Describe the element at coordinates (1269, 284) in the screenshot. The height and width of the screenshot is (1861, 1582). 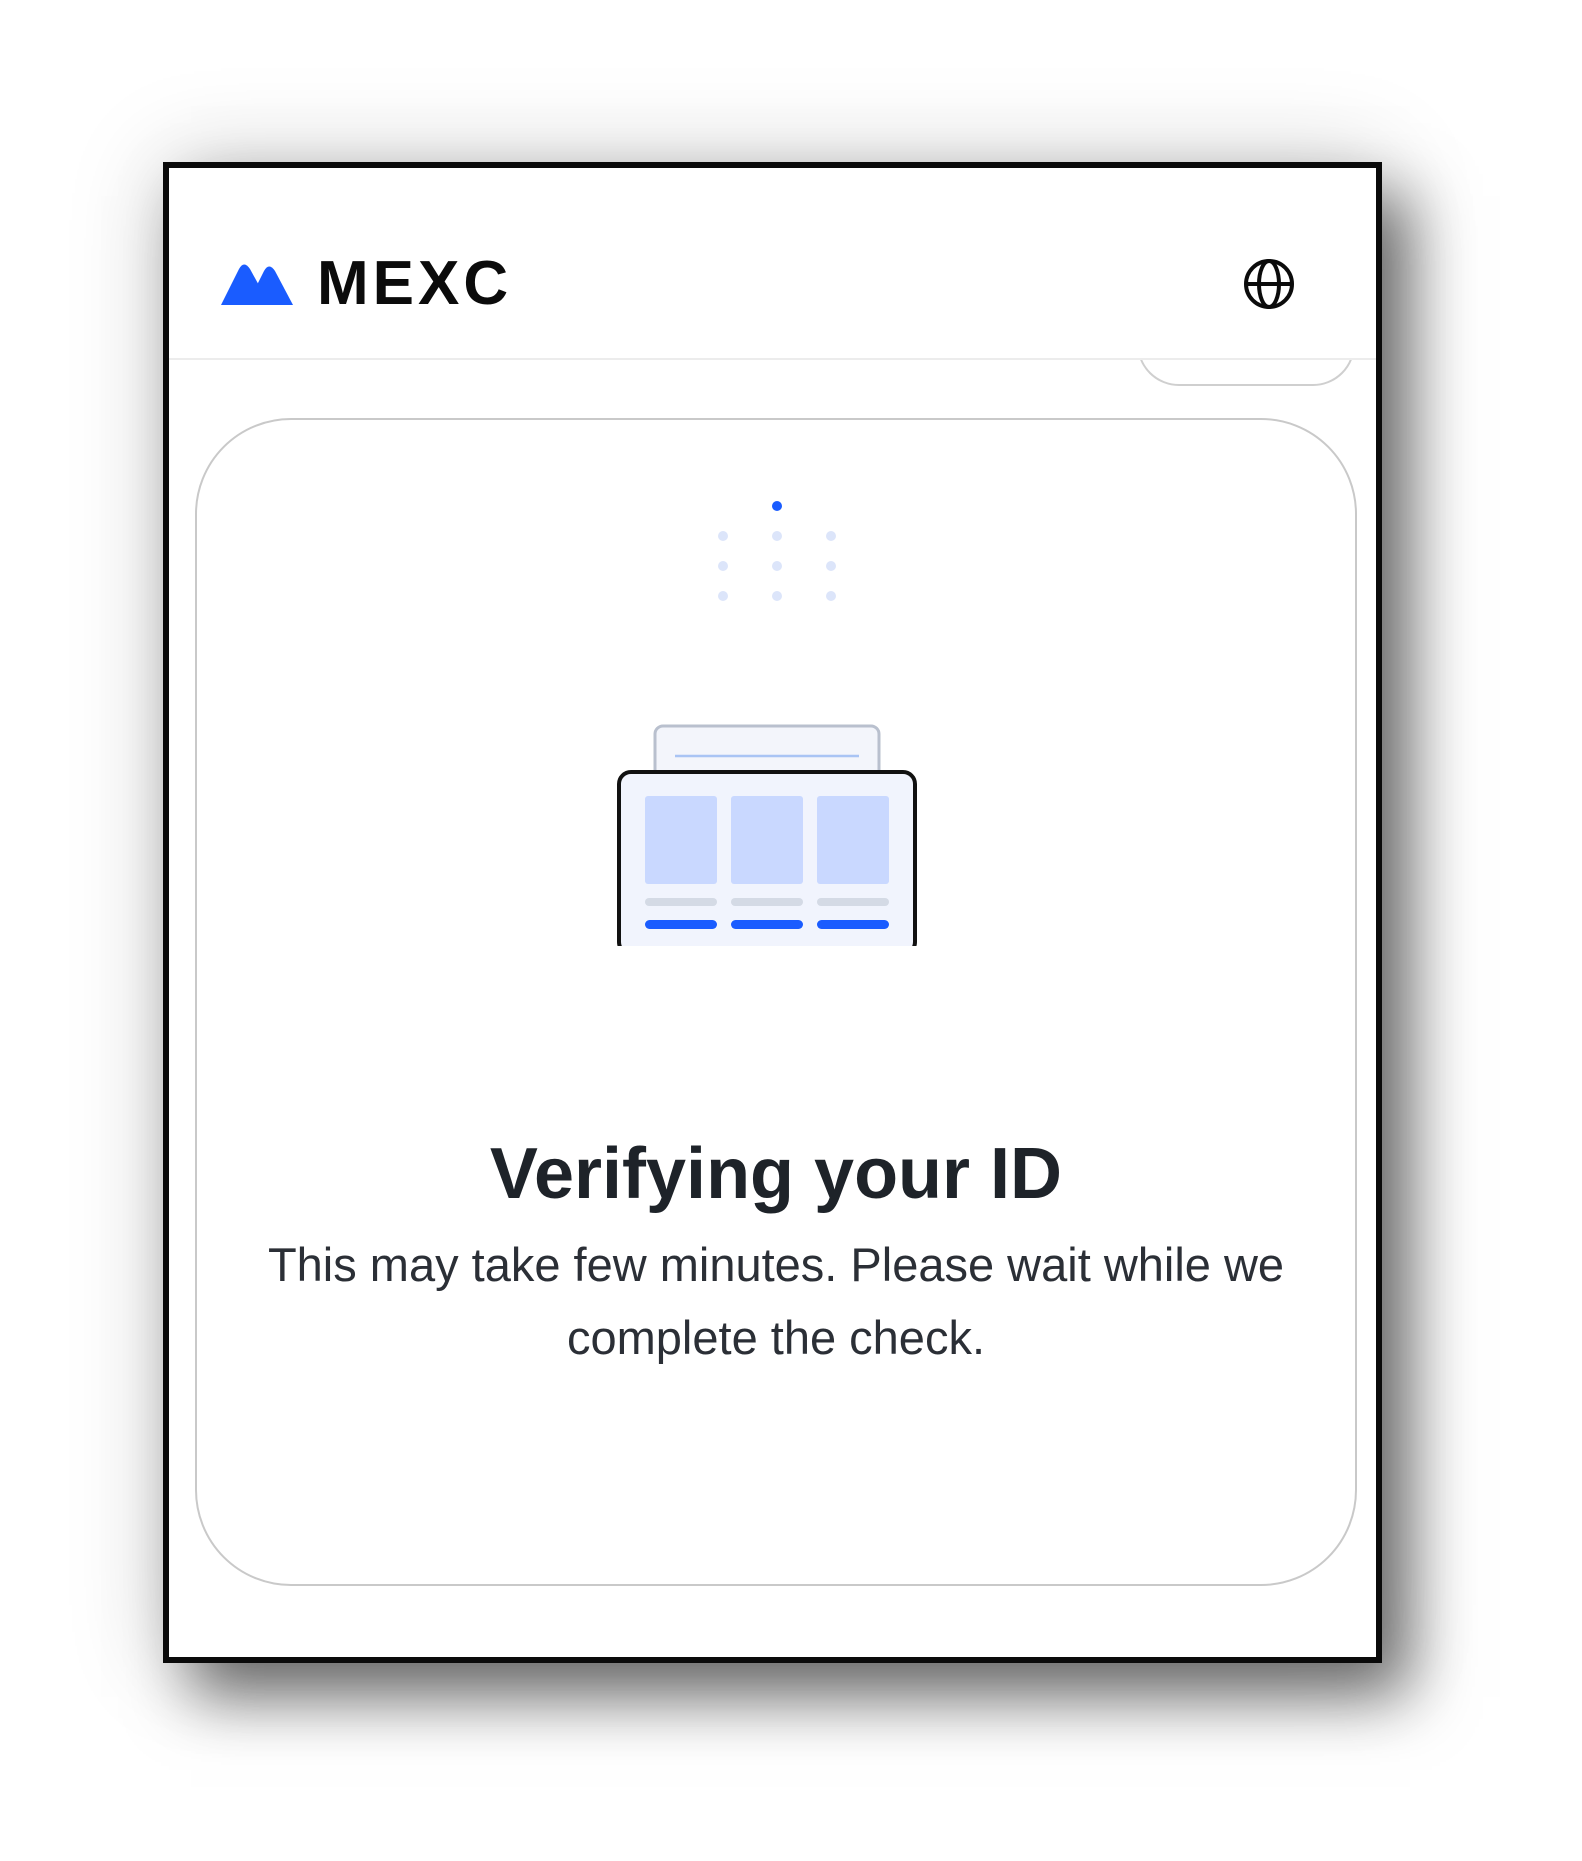
I see `language-globe-icon` at that location.